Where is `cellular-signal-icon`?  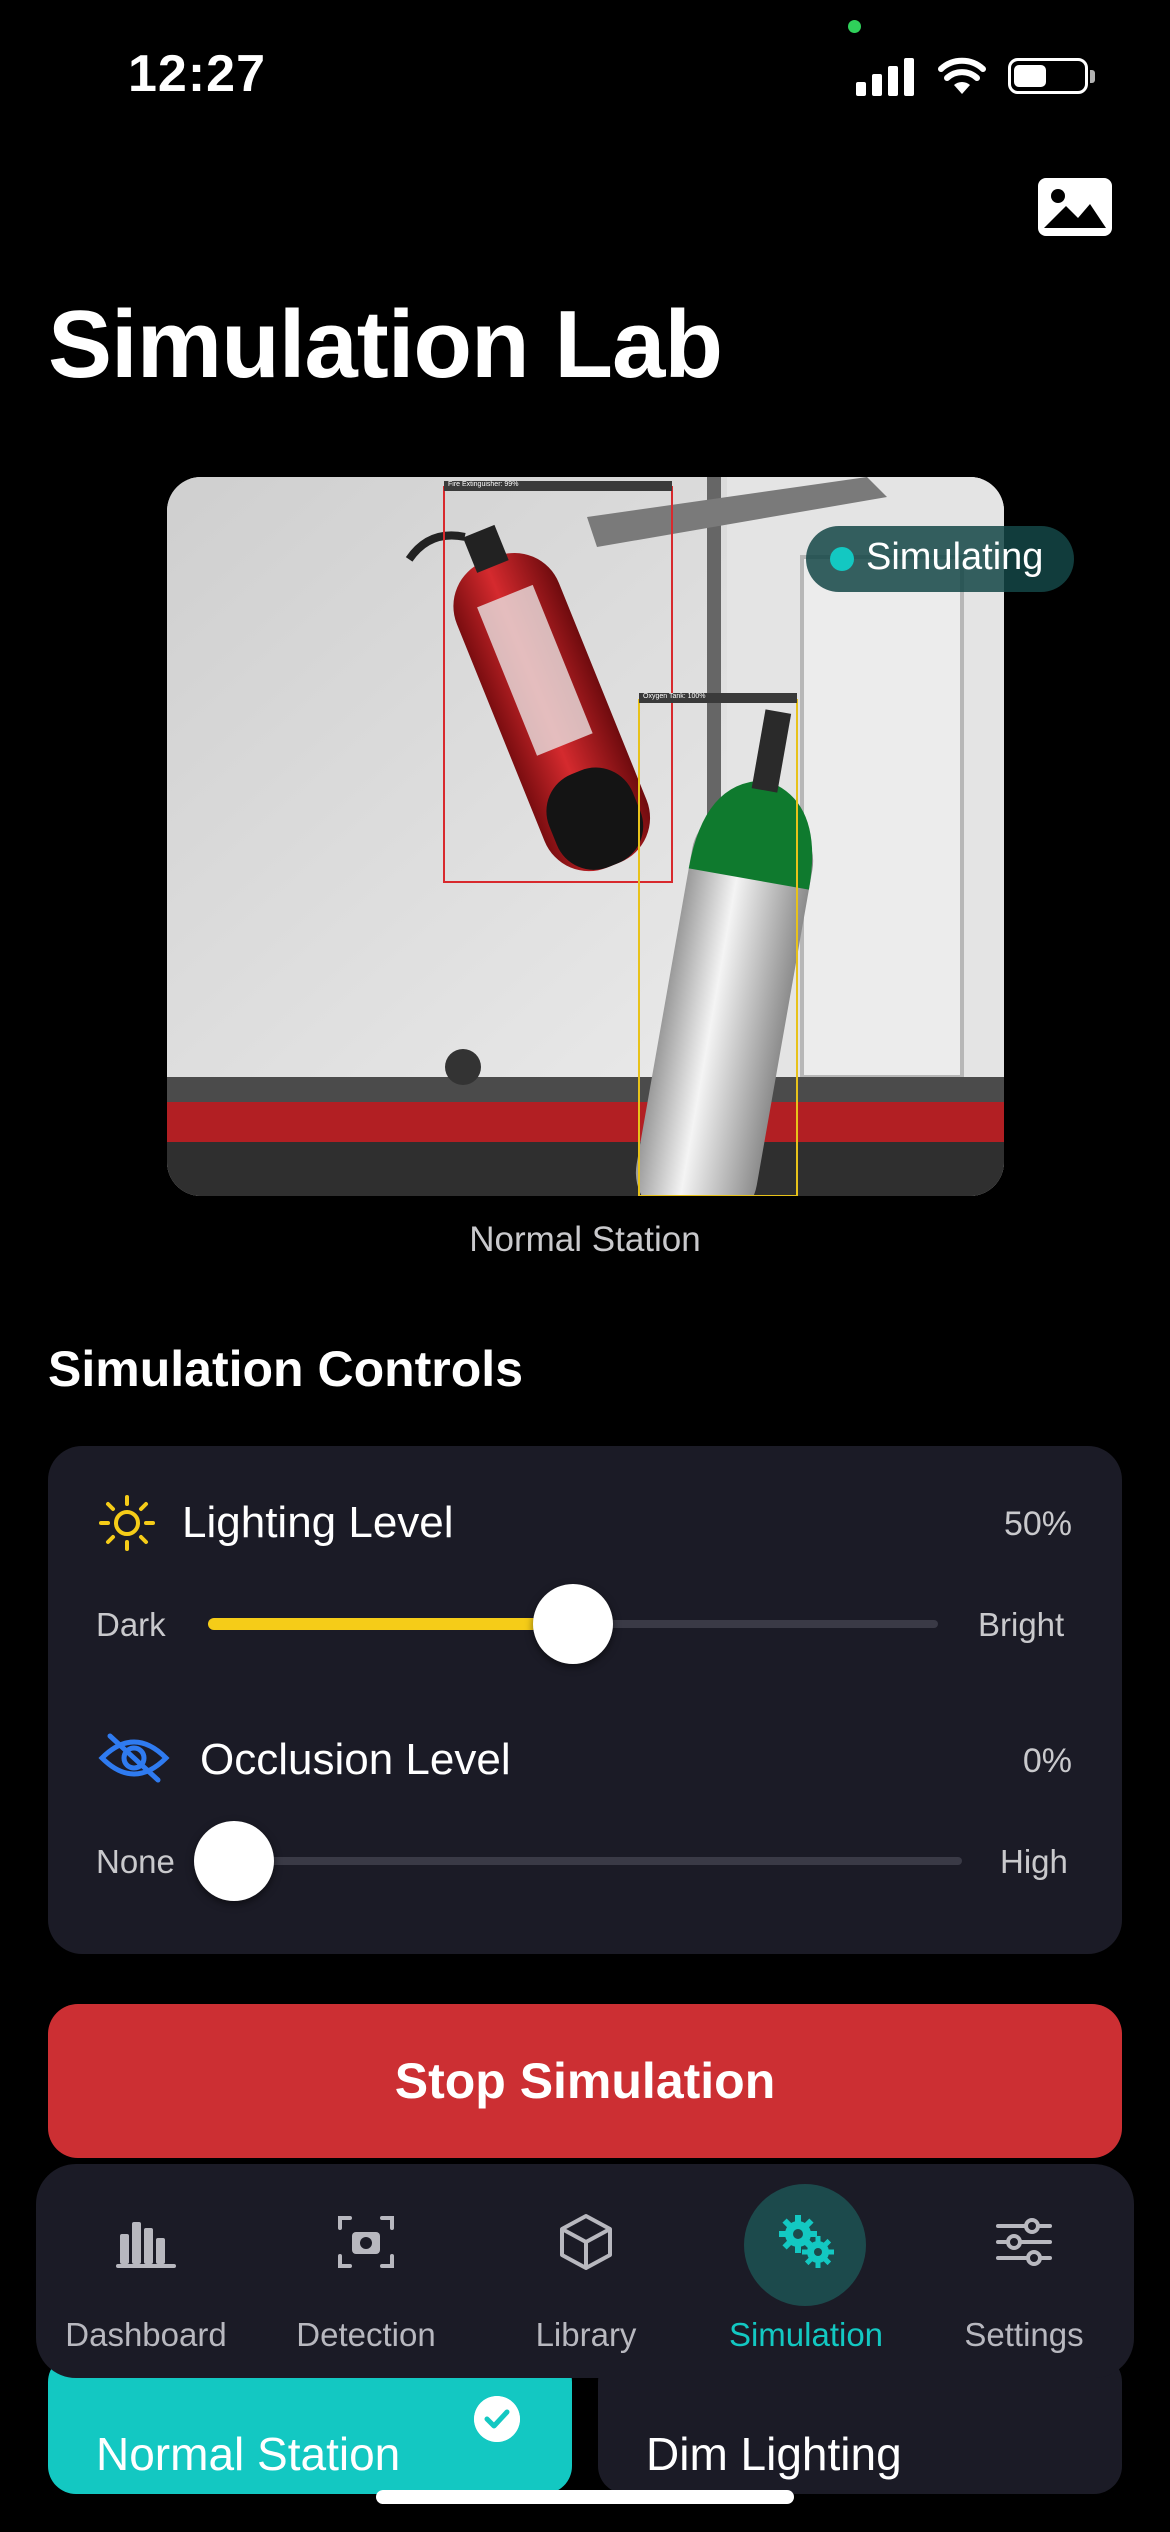 cellular-signal-icon is located at coordinates (886, 76).